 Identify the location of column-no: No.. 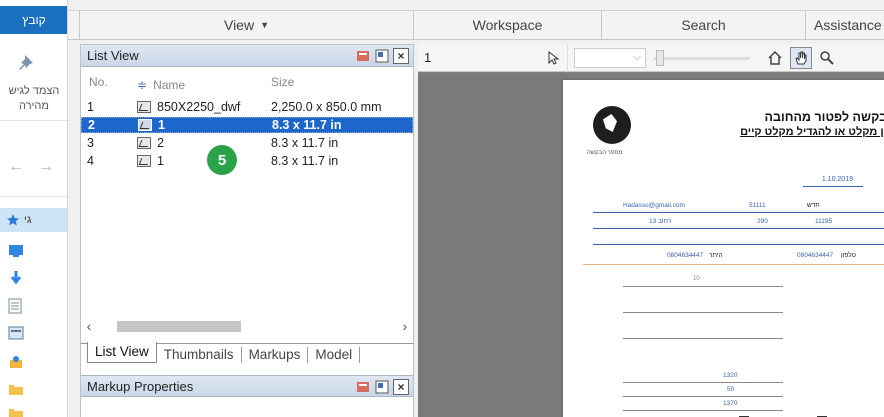
(109, 85).